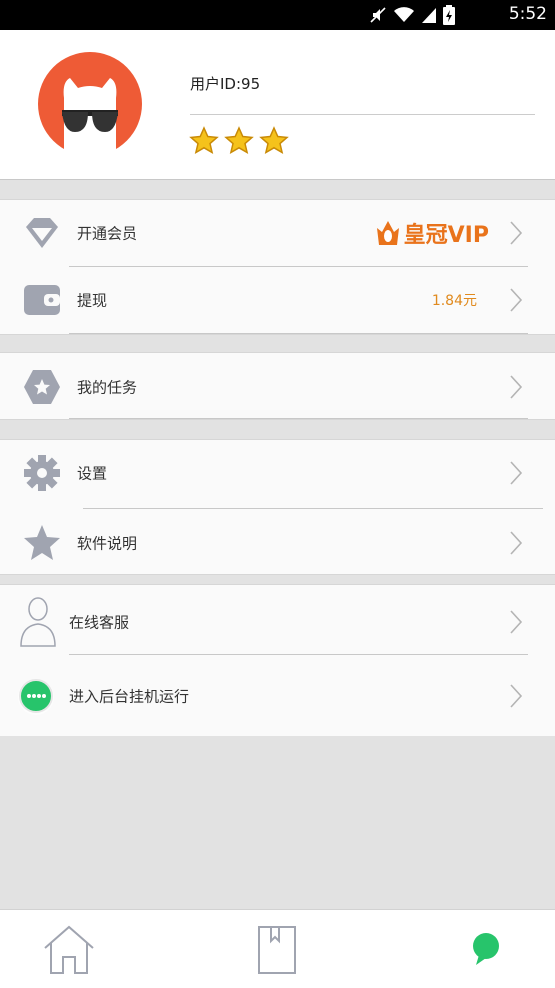  I want to click on status-bar: 5:52, so click(277, 15).